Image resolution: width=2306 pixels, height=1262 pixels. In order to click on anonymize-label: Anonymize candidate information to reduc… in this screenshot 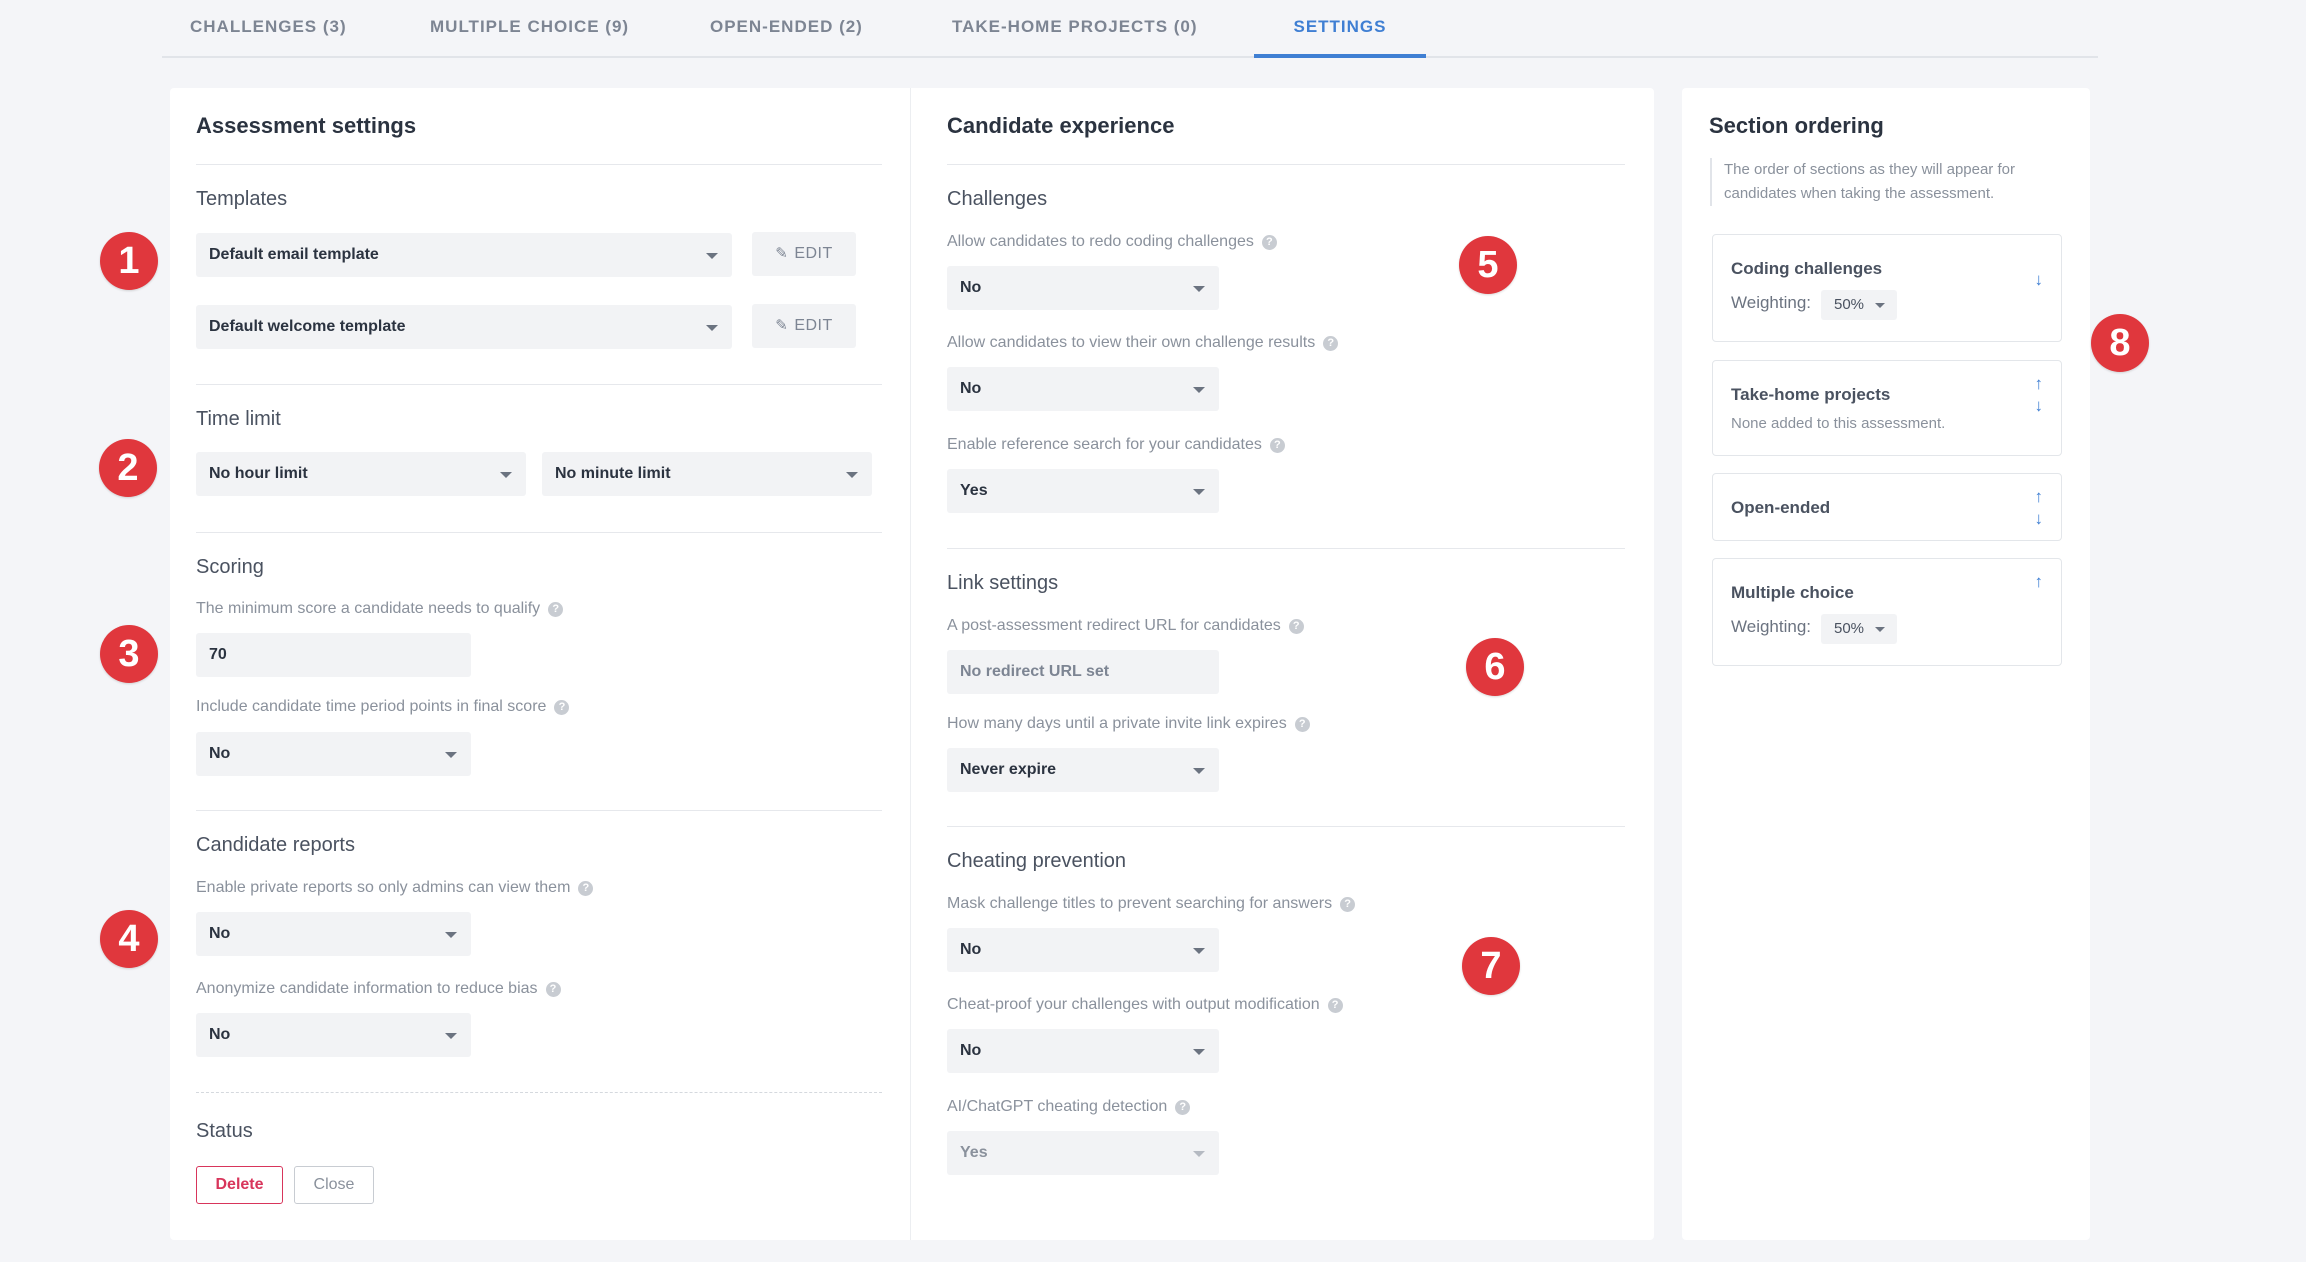, I will do `click(378, 989)`.